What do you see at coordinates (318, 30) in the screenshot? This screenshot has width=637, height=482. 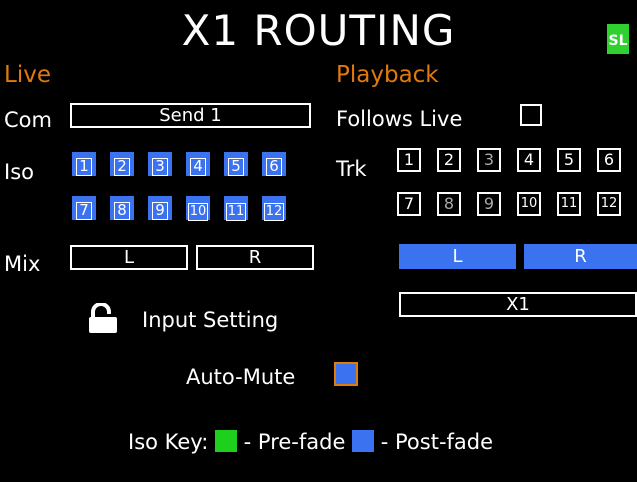 I see `page-title: X1 ROUTING` at bounding box center [318, 30].